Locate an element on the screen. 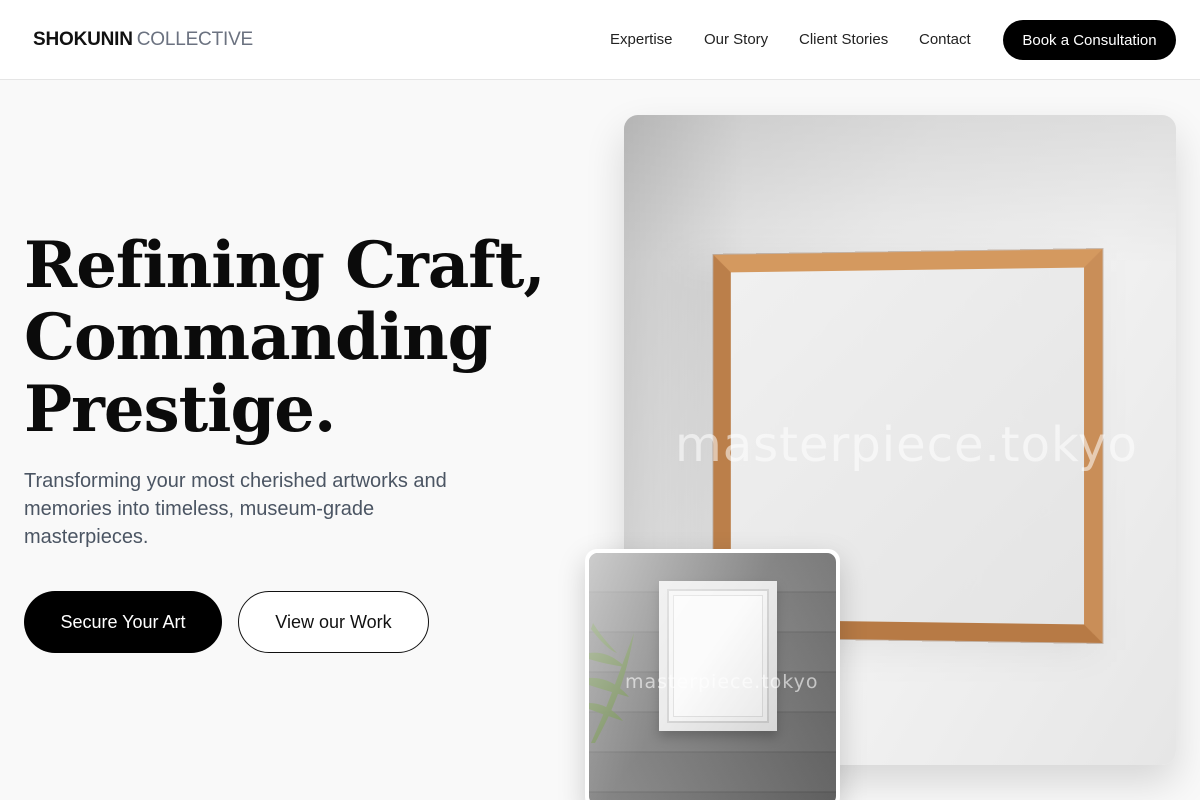 This screenshot has width=1200, height=800. thumbnail-watermark: masterpiece.tokyo is located at coordinates (722, 682).